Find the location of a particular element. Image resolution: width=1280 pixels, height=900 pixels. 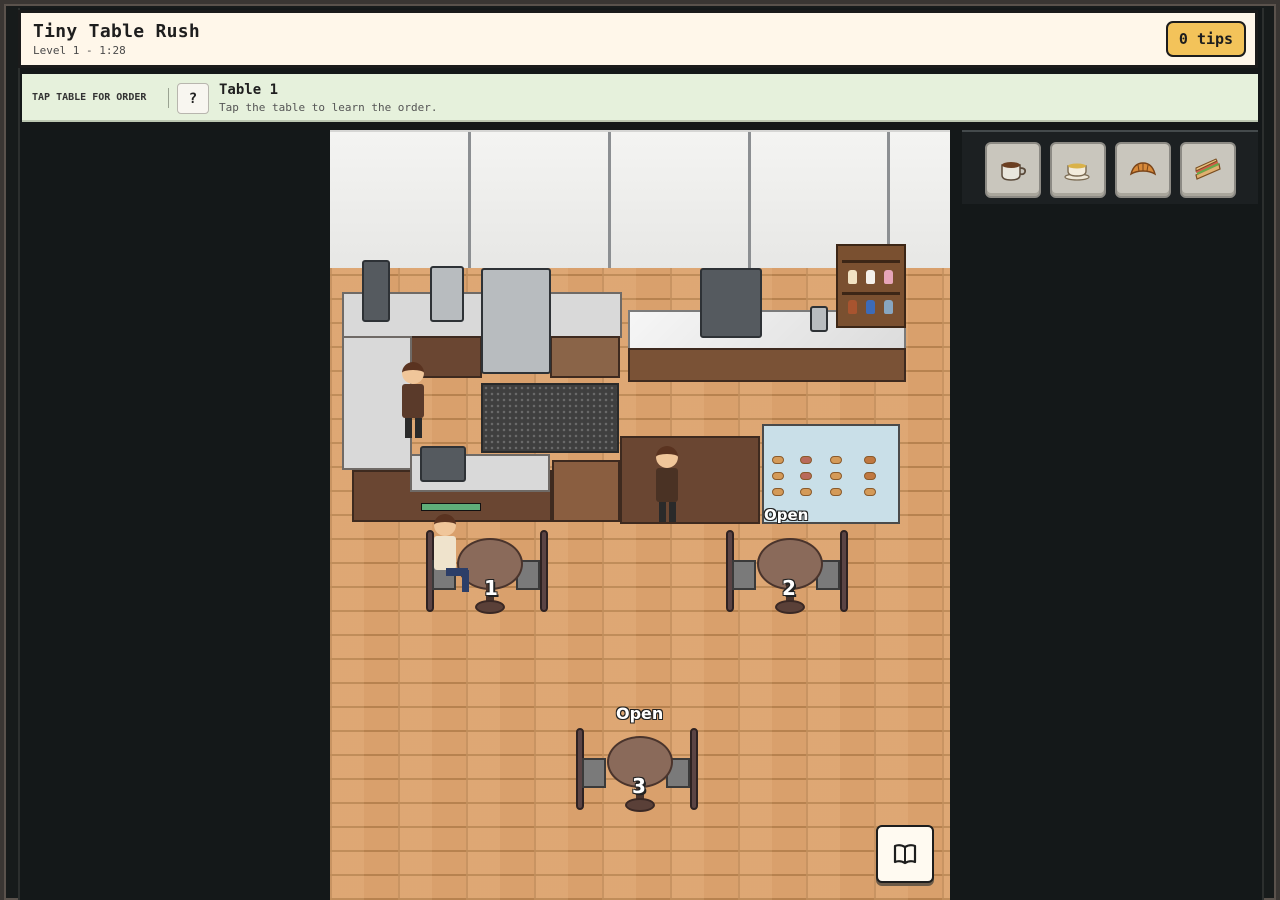

front-counter-right is located at coordinates (690, 480).